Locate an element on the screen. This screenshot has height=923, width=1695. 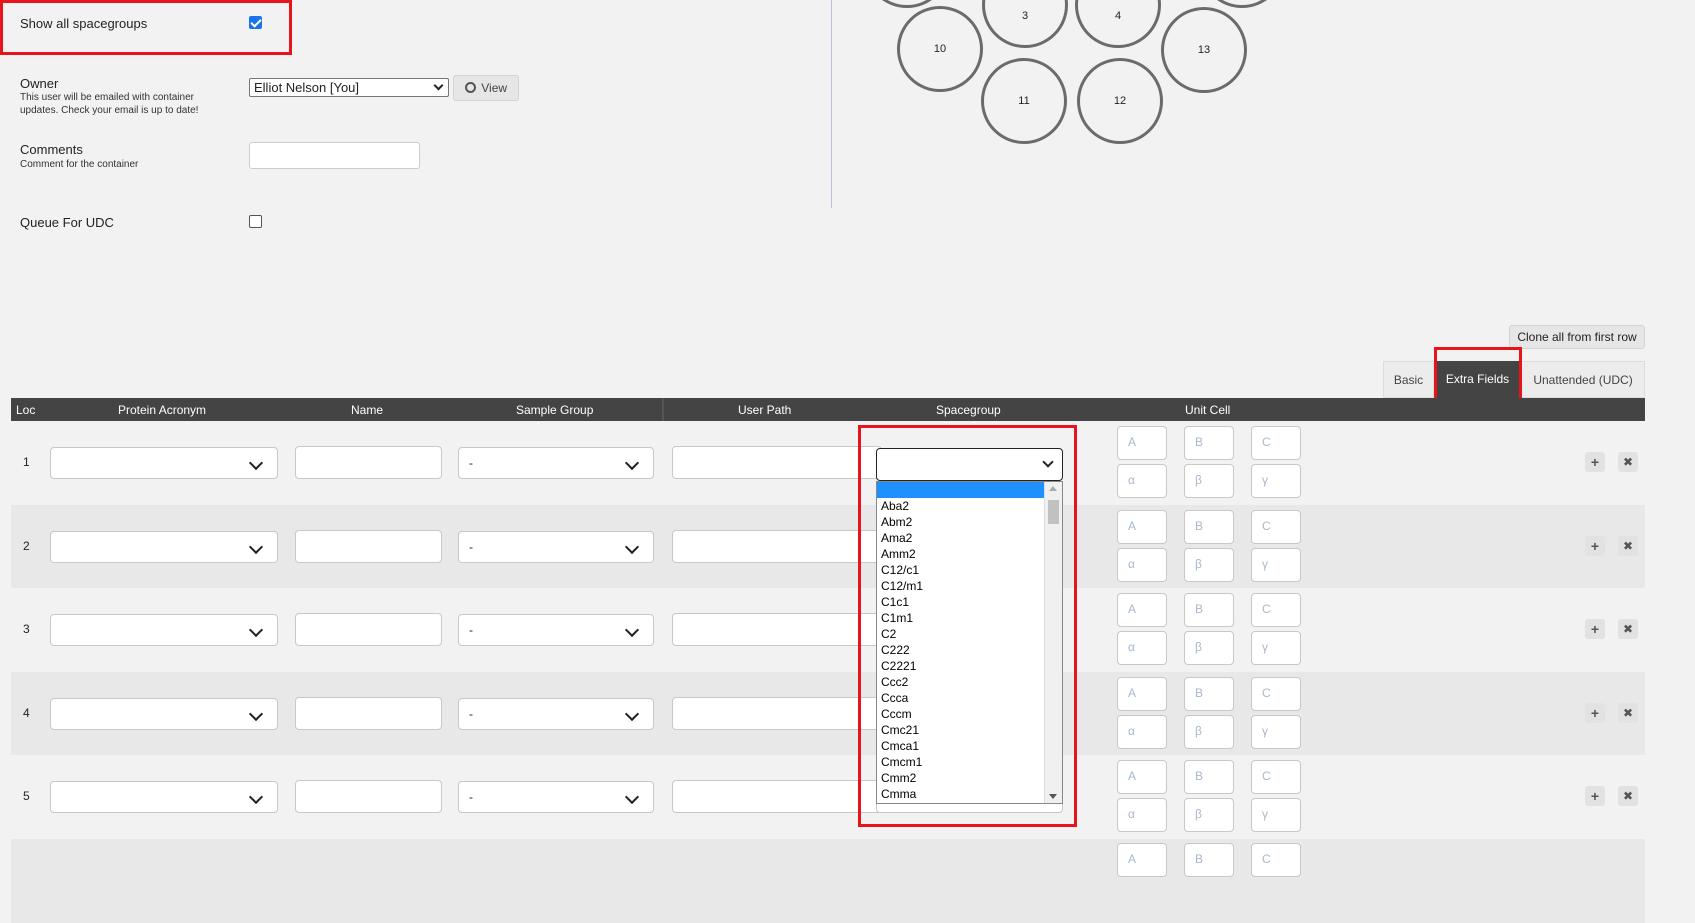
close-icon: ✖ is located at coordinates (1628, 796).